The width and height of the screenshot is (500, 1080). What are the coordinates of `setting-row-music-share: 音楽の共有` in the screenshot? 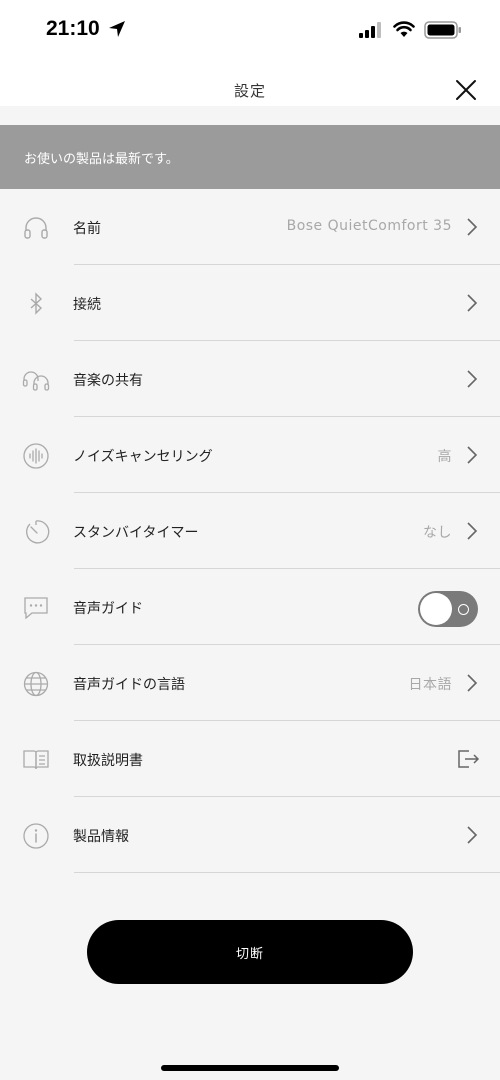 It's located at (250, 379).